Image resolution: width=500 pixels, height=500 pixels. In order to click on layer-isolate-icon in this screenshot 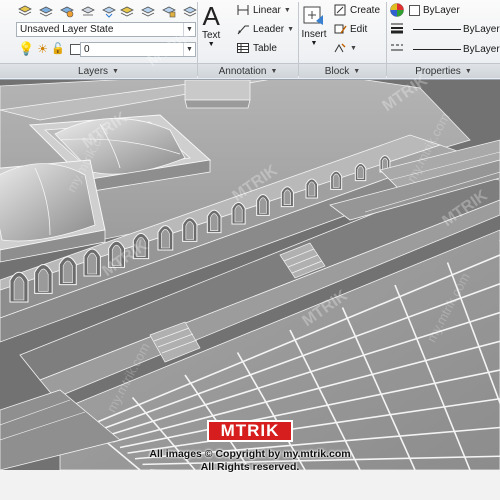, I will do `click(46, 11)`.